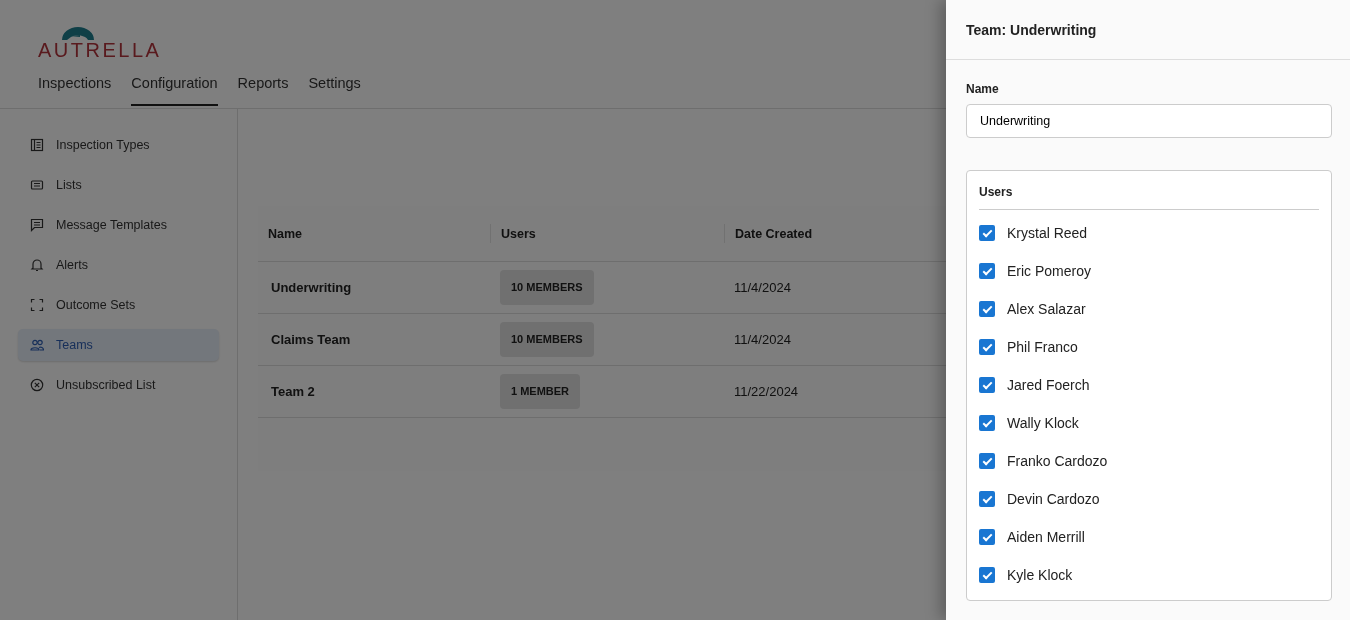  What do you see at coordinates (263, 89) in the screenshot?
I see `nav-tab: Reports` at bounding box center [263, 89].